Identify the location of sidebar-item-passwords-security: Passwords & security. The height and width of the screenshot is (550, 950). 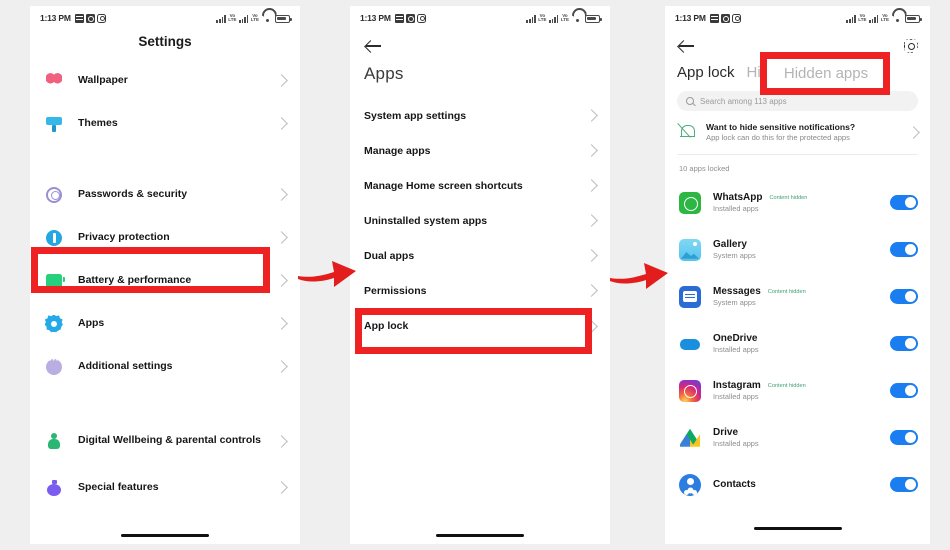
(165, 194).